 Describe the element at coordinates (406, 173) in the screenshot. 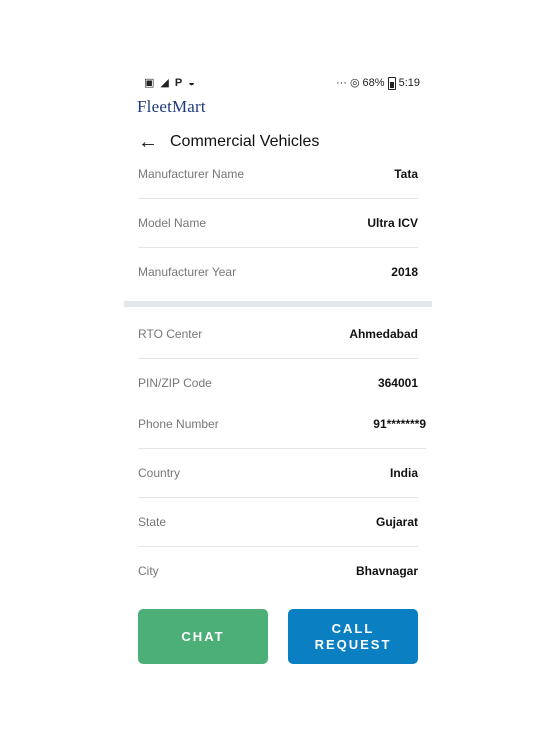

I see `detail-value: Tata` at that location.